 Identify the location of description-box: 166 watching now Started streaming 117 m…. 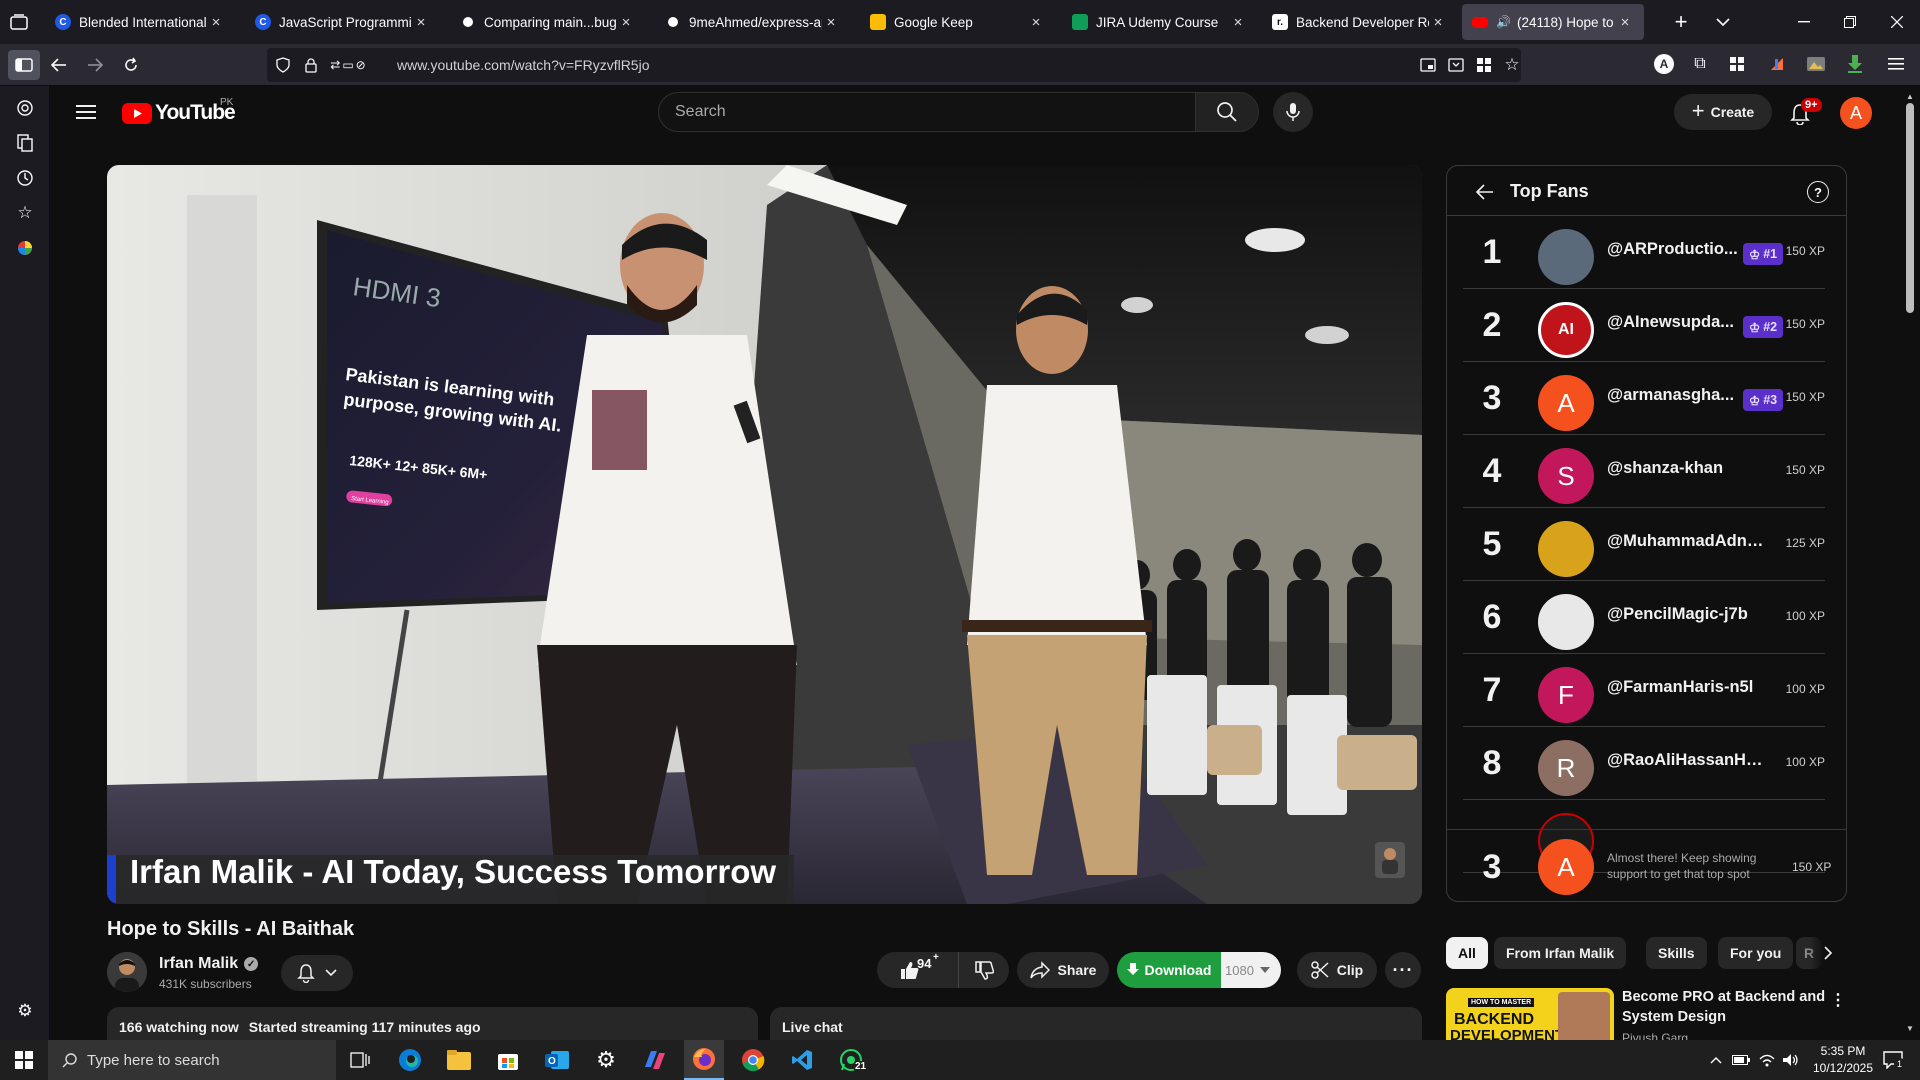
(432, 1023).